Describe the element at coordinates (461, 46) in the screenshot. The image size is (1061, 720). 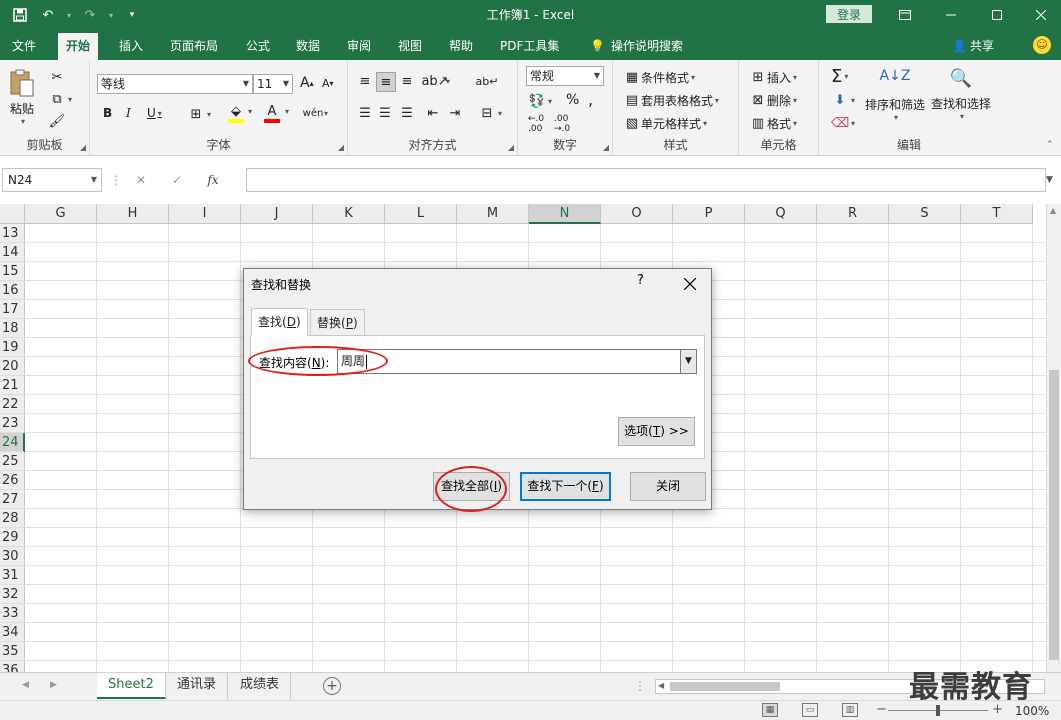
I see `tab-help: 帮助` at that location.